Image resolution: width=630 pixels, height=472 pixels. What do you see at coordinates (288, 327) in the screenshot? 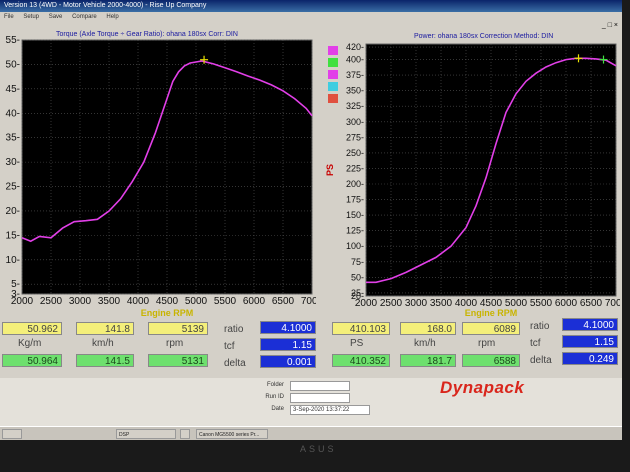
I see `ratio-field: 4.1000` at bounding box center [288, 327].